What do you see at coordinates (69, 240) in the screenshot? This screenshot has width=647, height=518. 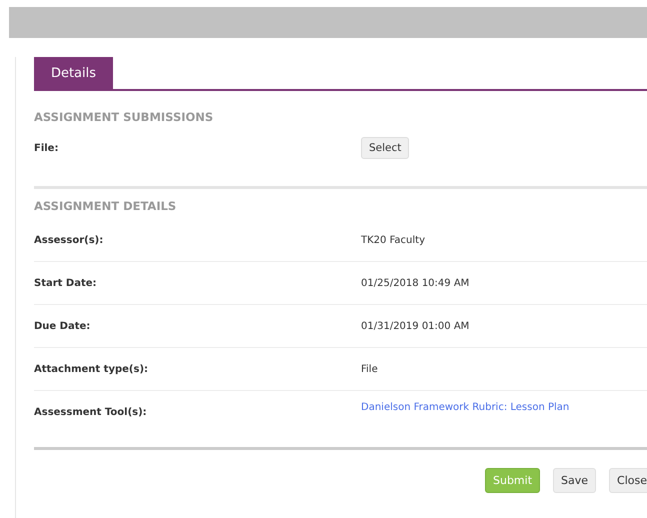 I see `field-label: Assessor(s):` at bounding box center [69, 240].